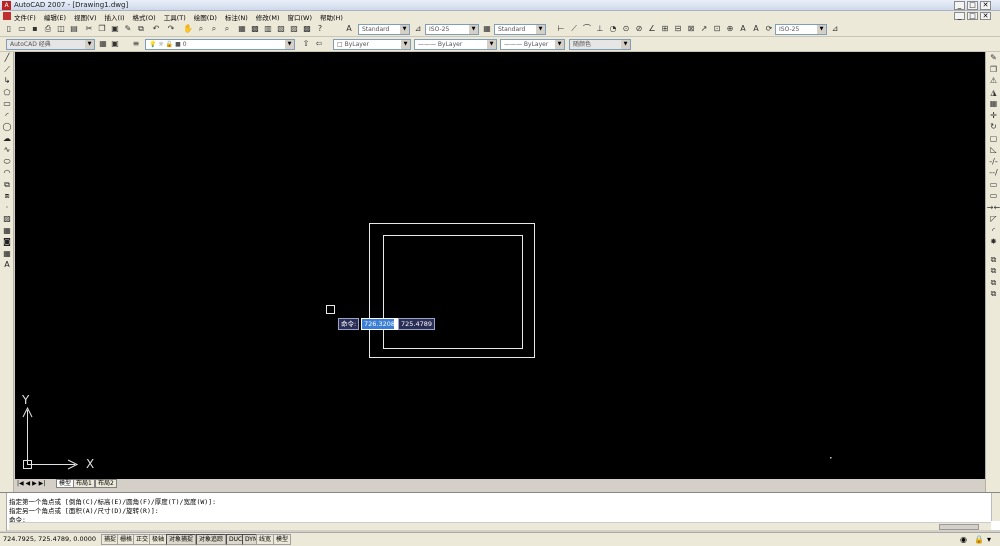 This screenshot has width=1000, height=546. I want to click on autocad-app-icon: A, so click(6, 5).